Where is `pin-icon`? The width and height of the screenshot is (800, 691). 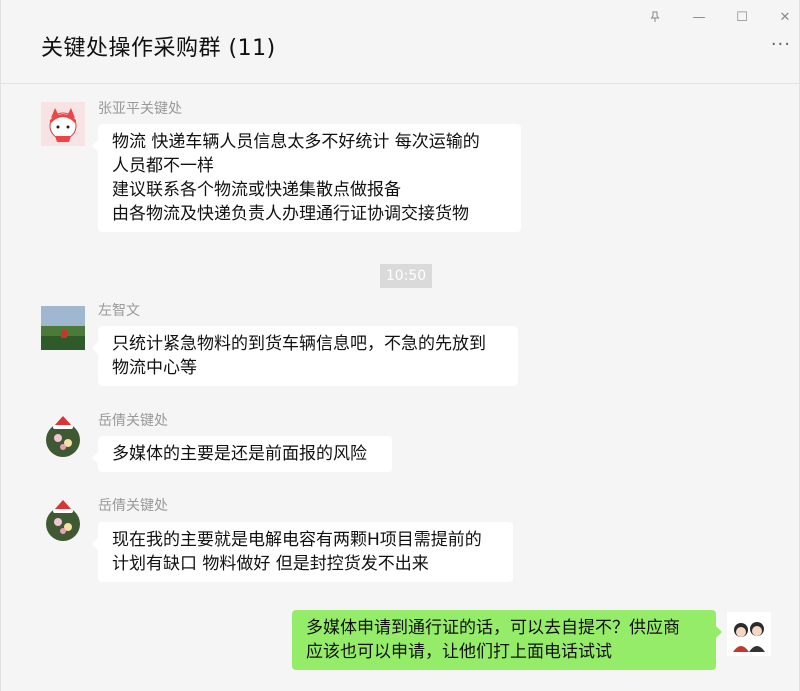
pin-icon is located at coordinates (655, 17).